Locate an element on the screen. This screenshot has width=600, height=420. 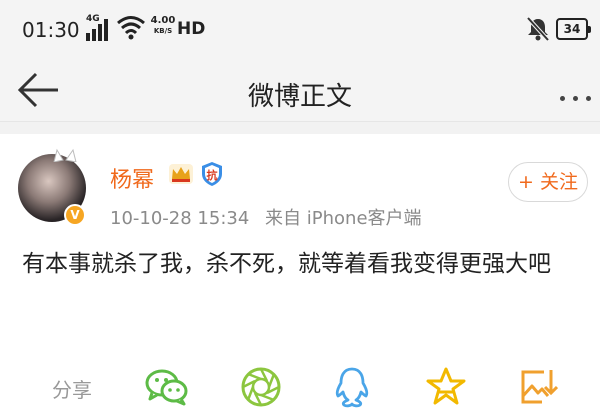
shield-badge-icon: 抗 is located at coordinates (212, 174).